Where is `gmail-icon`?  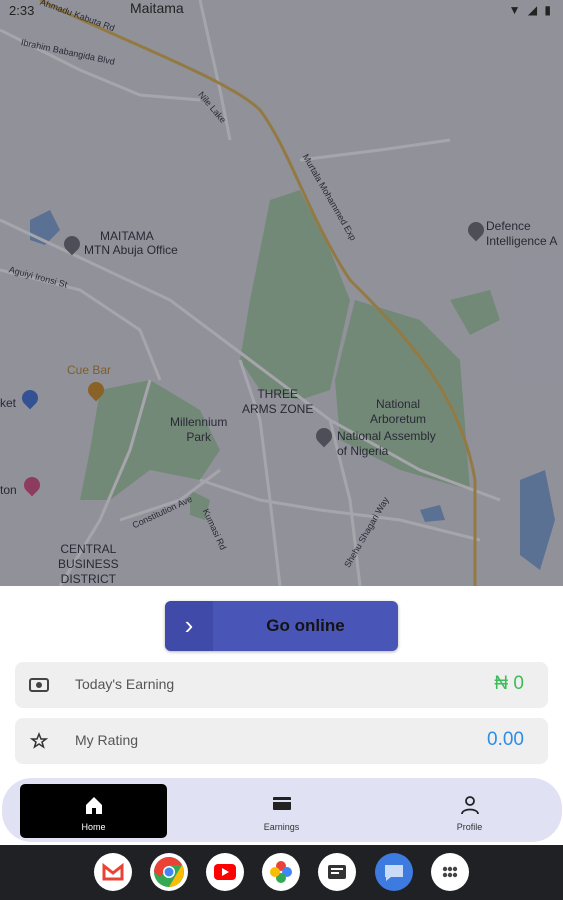
gmail-icon is located at coordinates (113, 872).